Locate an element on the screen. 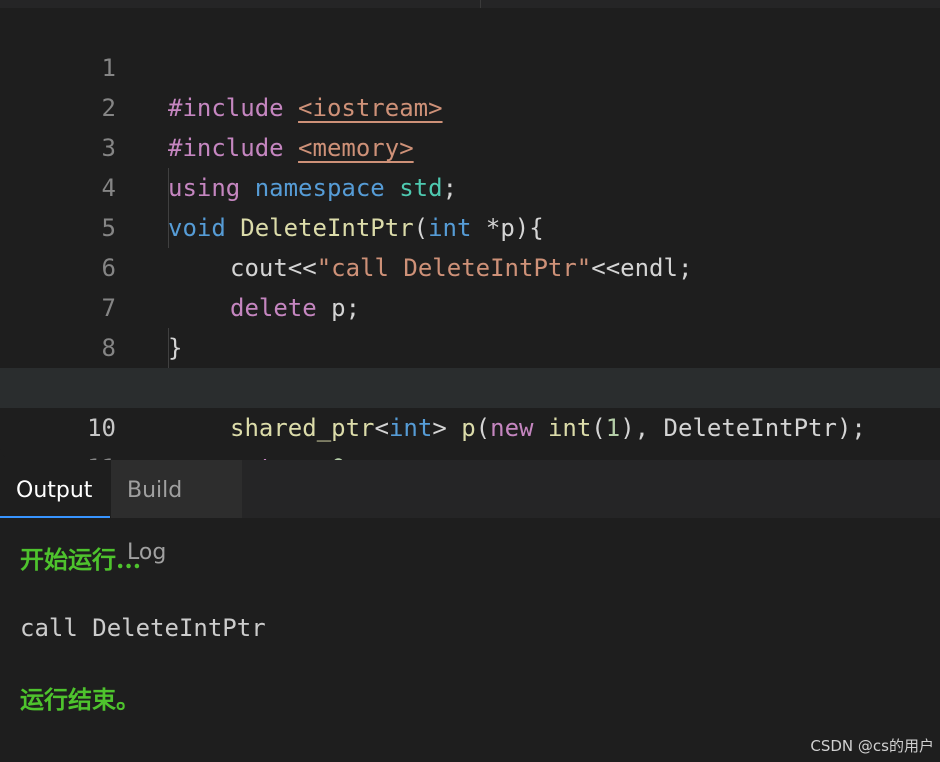 The width and height of the screenshot is (940, 762). code-line: 1 #include <iostream> is located at coordinates (470, 65).